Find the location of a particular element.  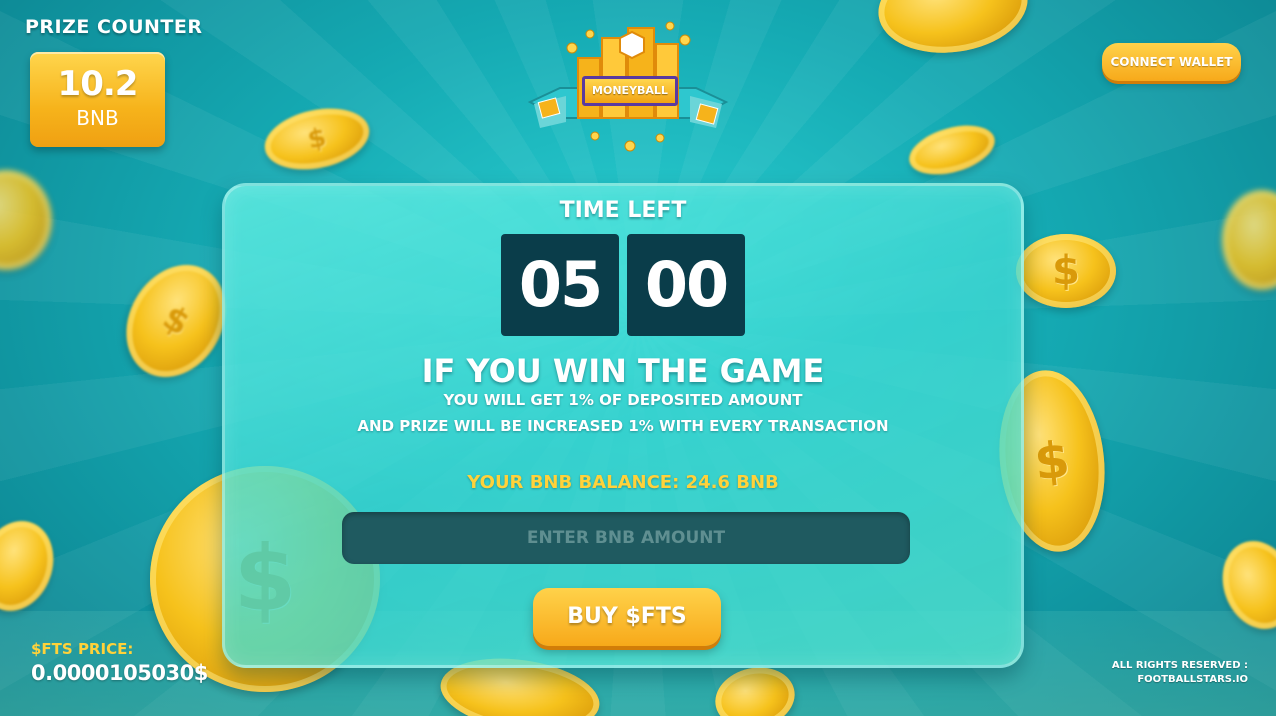

coin-decoration-left-upper: $ is located at coordinates (317, 139).